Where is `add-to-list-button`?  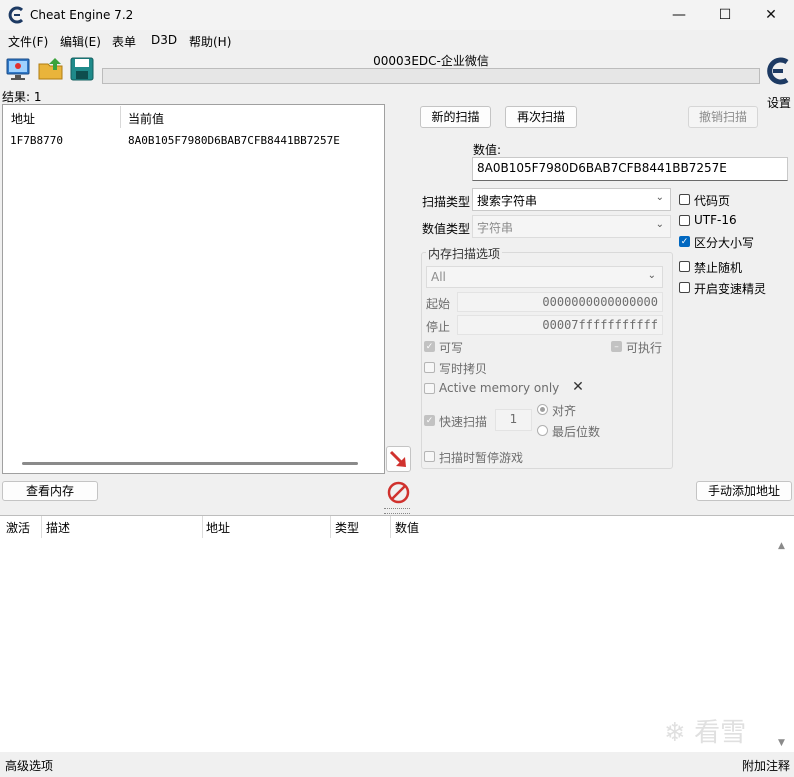 add-to-list-button is located at coordinates (398, 459).